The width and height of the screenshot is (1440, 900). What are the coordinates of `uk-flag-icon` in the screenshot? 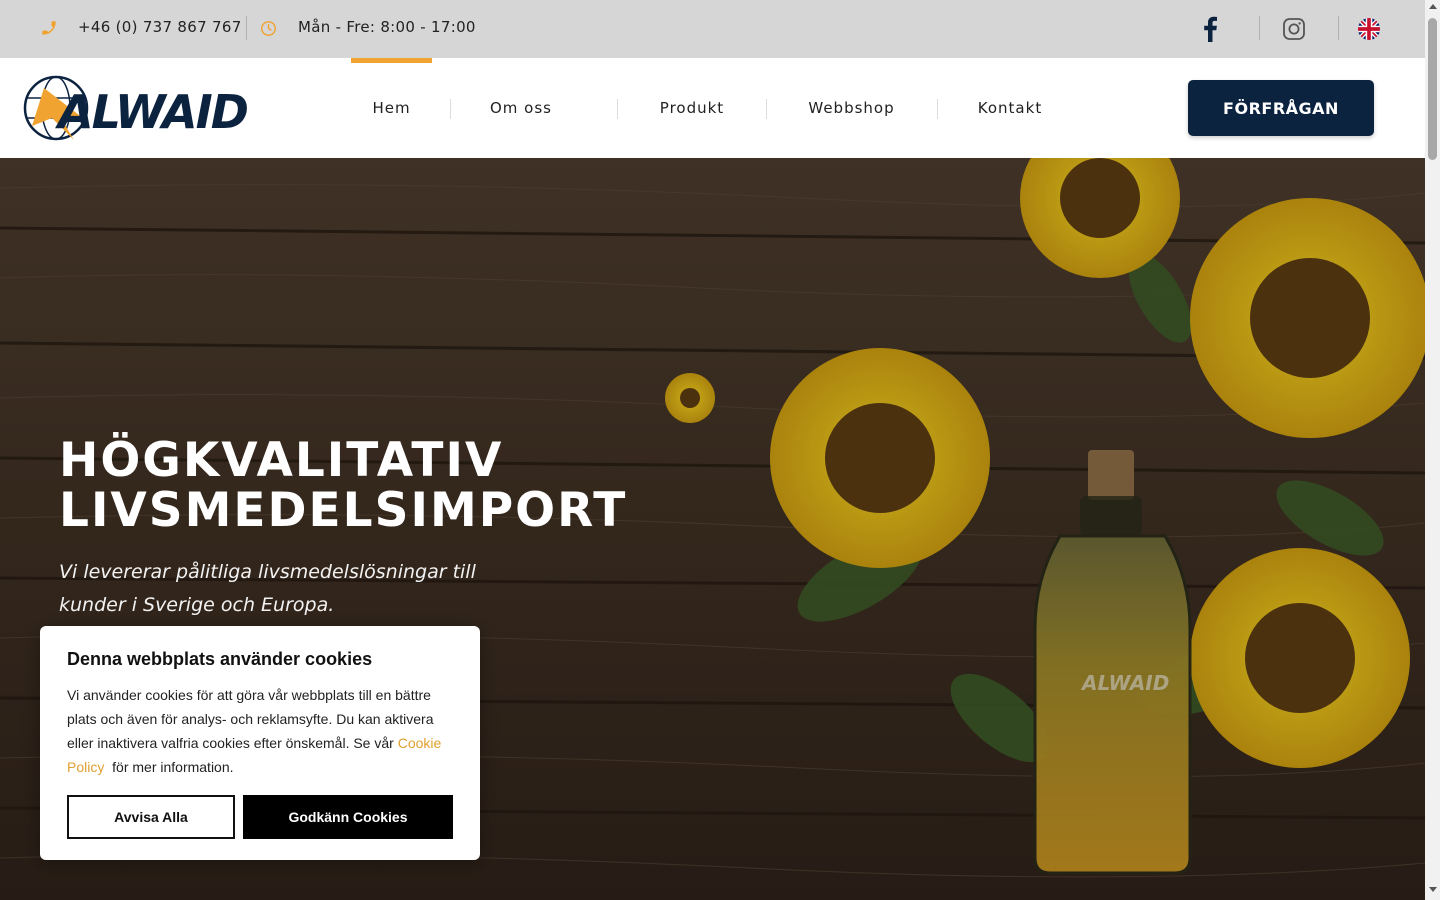 It's located at (1369, 29).